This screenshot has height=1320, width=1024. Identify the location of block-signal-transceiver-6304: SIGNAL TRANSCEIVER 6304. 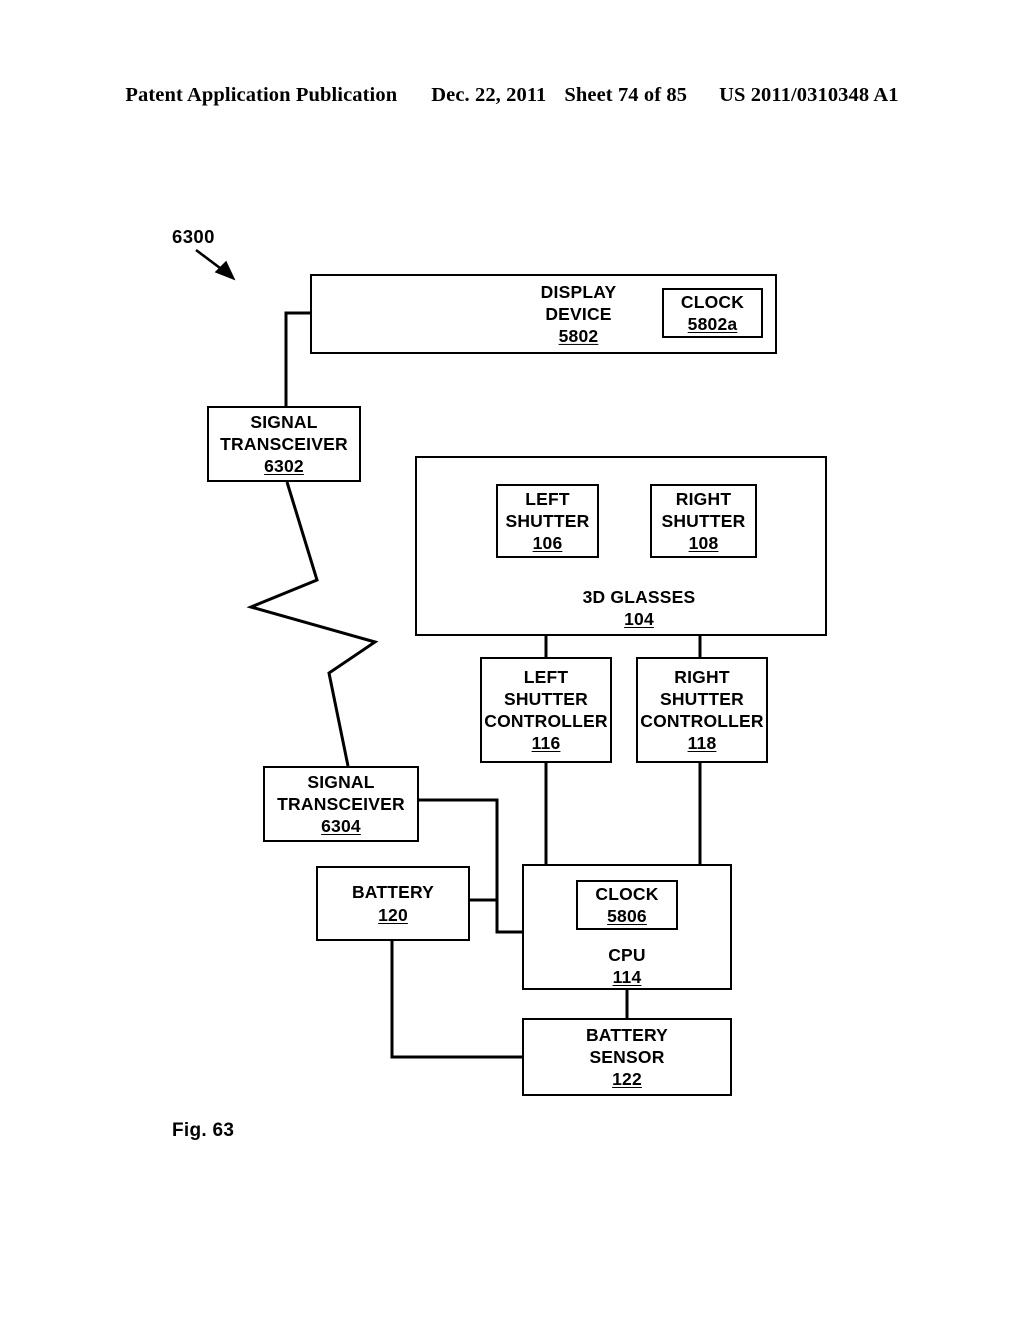
(341, 804).